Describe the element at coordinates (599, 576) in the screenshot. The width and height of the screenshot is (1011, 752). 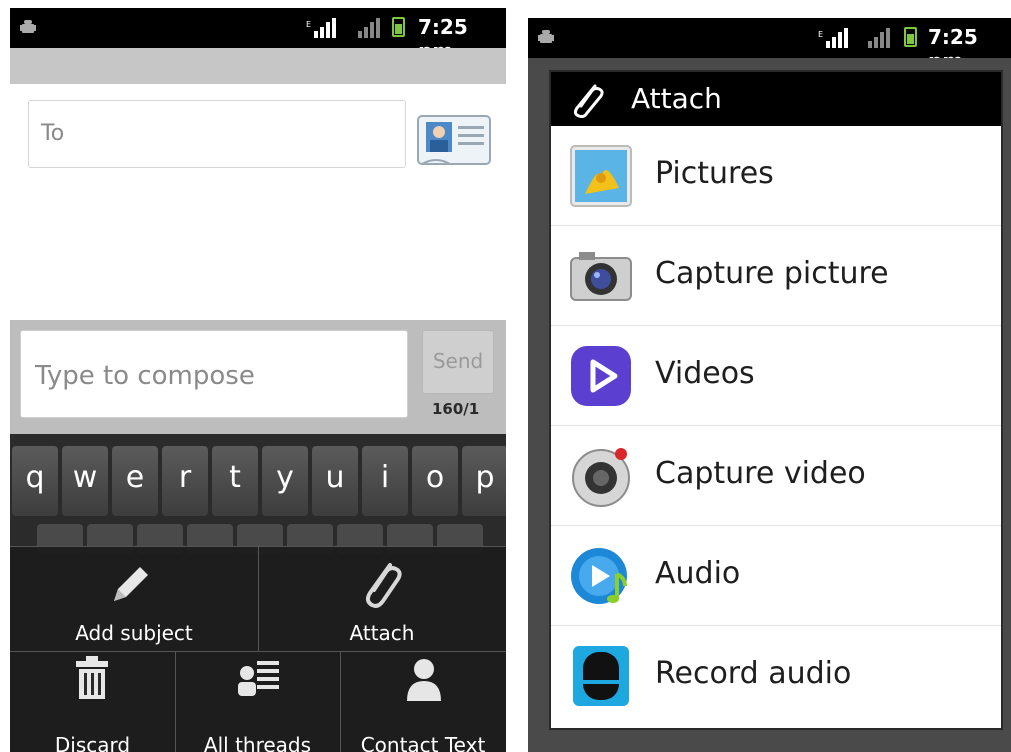
I see `music-icon` at that location.